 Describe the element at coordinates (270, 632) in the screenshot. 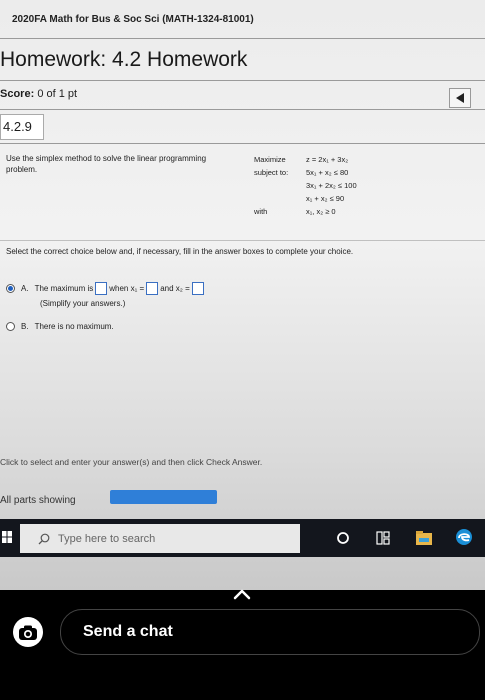

I see `chat-input: Send a chat` at that location.